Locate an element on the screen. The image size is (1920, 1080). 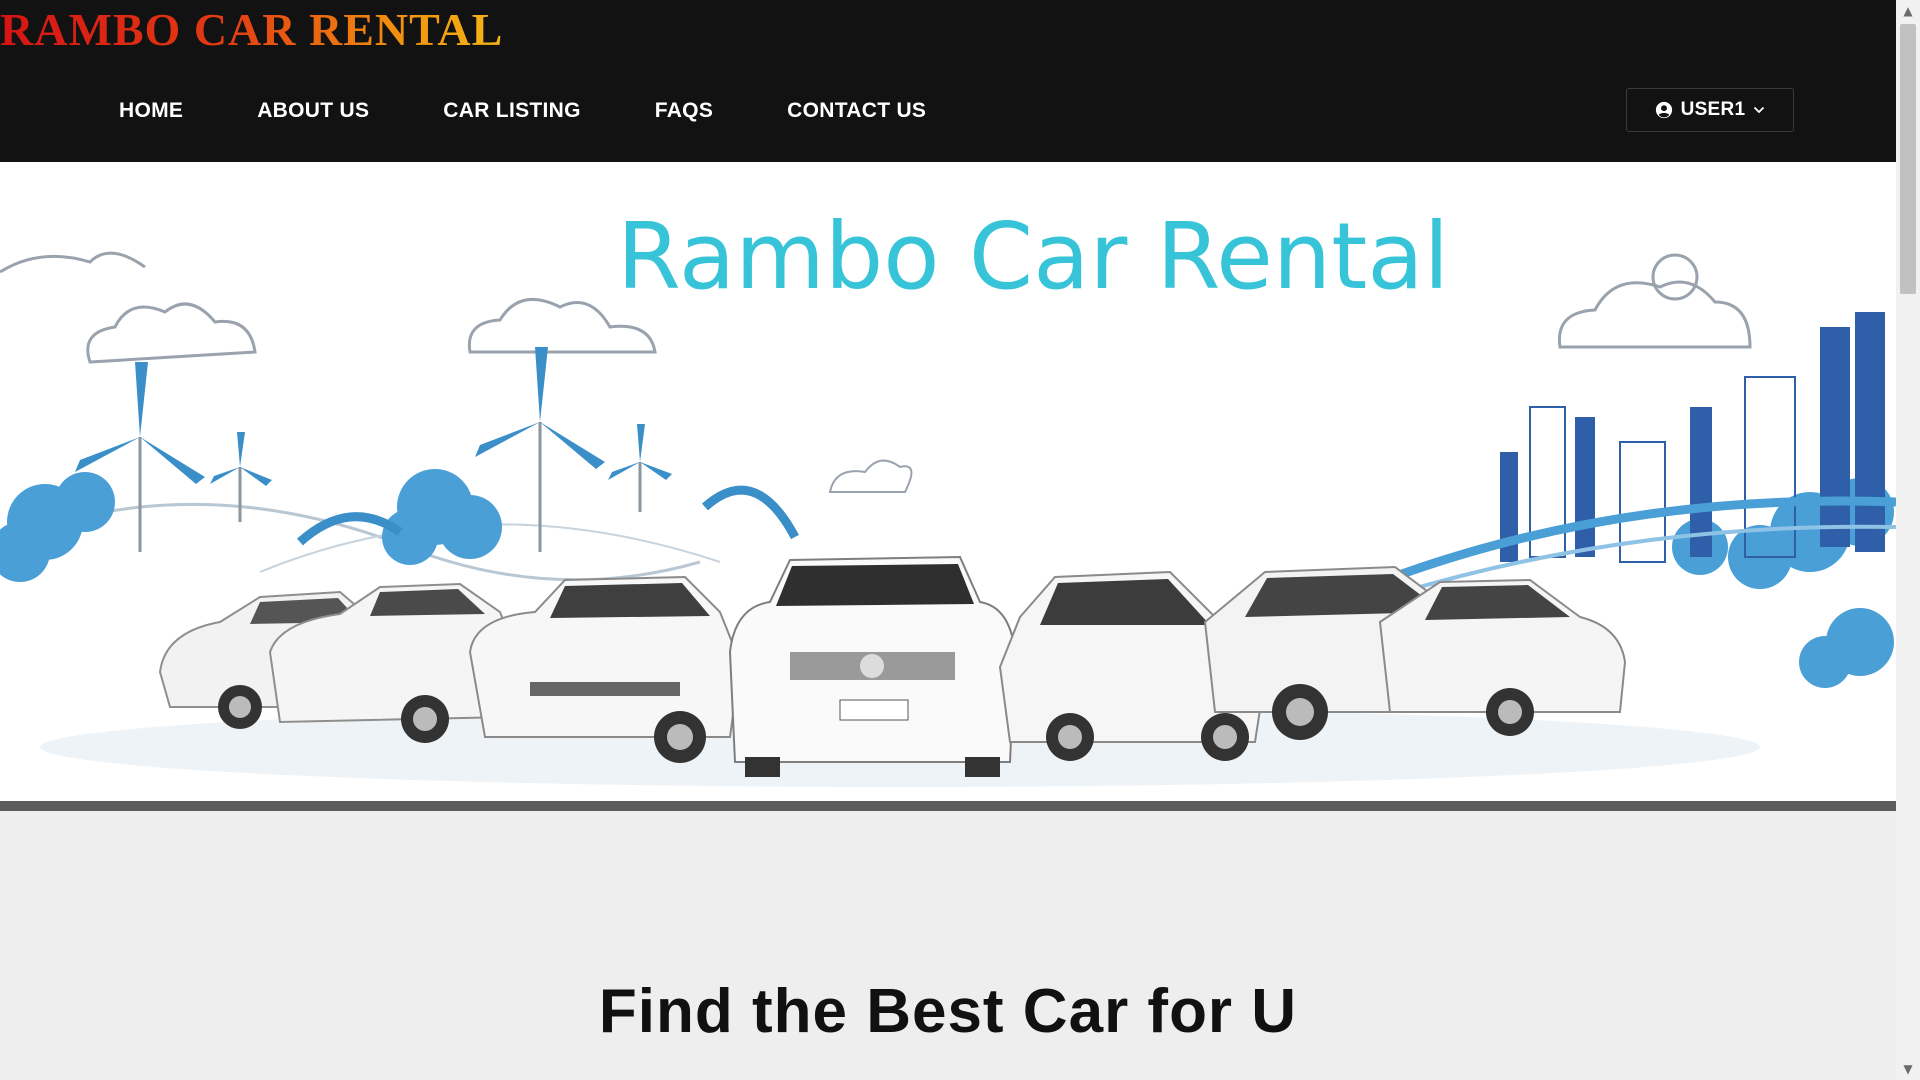
vertical-scrollbar: ▲ ▼ is located at coordinates (1908, 540).